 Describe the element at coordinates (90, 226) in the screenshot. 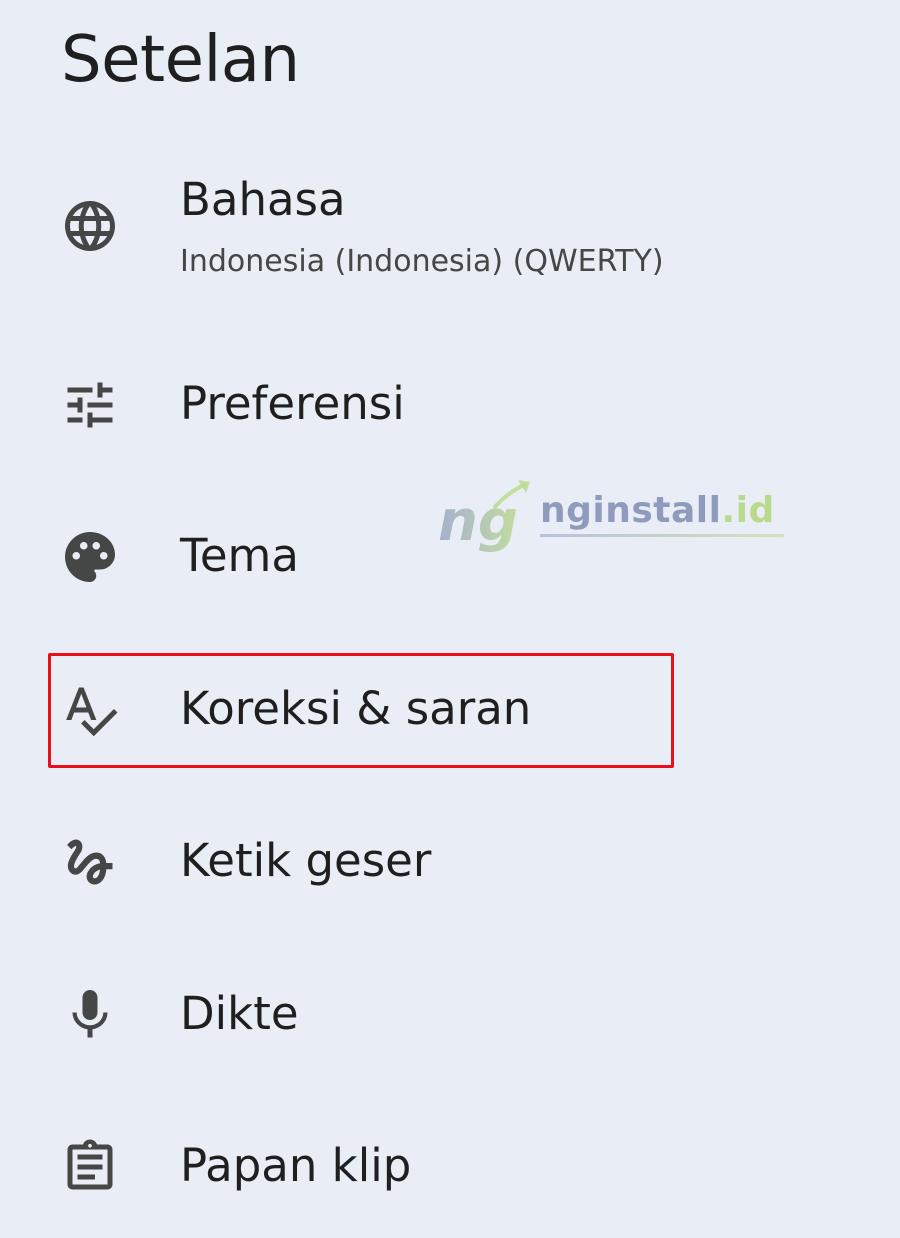

I see `globe-icon` at that location.